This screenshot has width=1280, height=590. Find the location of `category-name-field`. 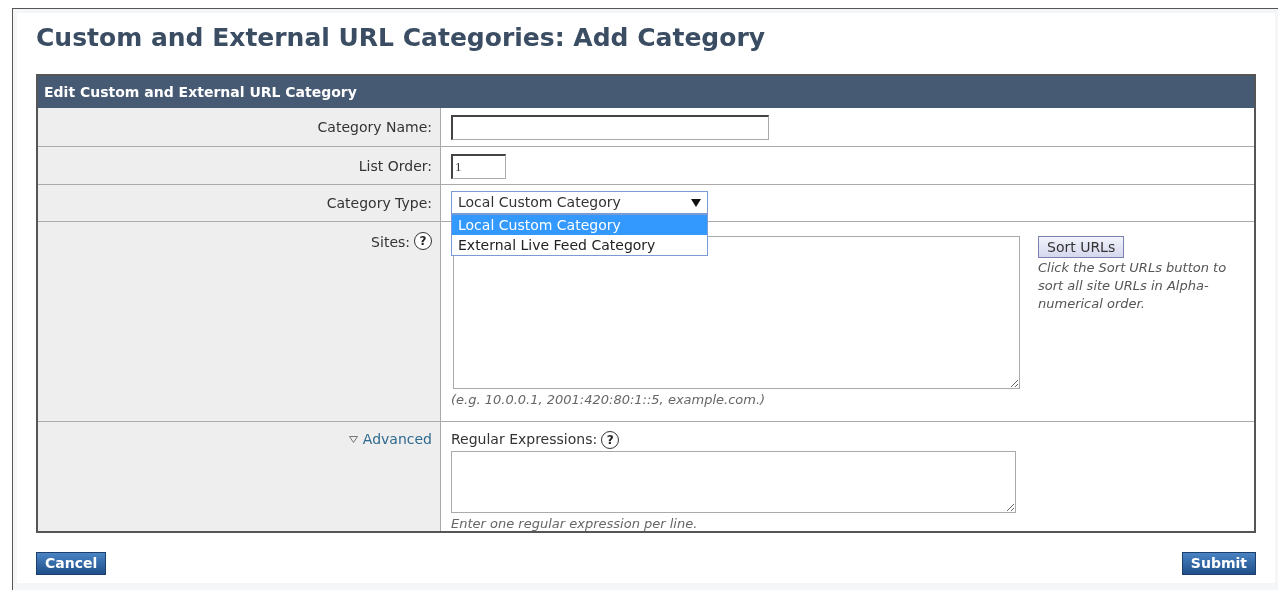

category-name-field is located at coordinates (610, 127).